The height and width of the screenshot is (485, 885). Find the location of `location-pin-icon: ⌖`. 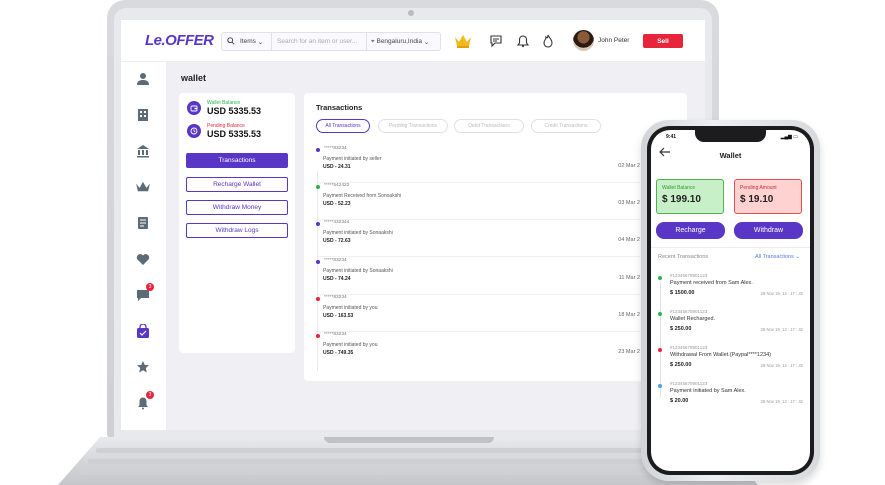

location-pin-icon: ⌖ is located at coordinates (373, 41).